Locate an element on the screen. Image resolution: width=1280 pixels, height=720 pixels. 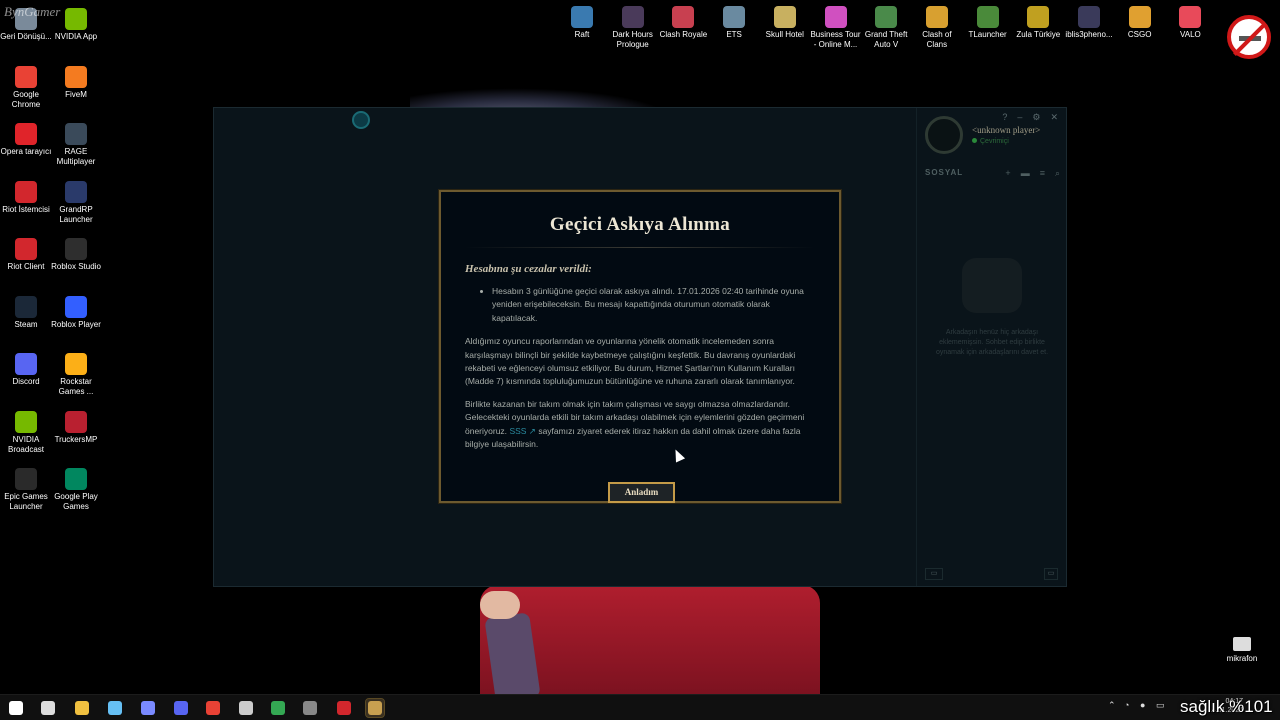
tlauncher-icon is located at coordinates (987, 17).